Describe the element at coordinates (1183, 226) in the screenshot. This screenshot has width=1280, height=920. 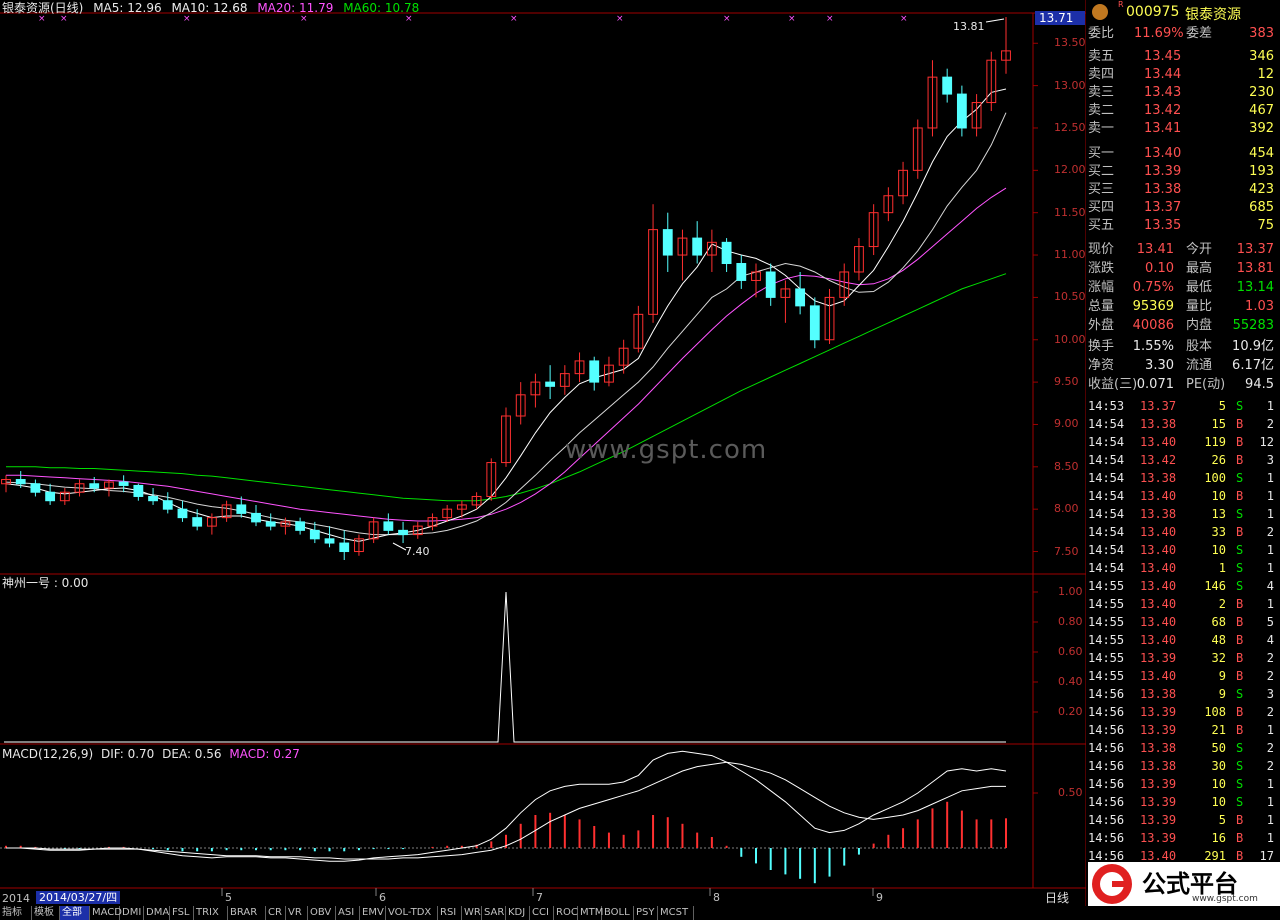
I see `buy-order-row: 买五 13.35 75` at that location.